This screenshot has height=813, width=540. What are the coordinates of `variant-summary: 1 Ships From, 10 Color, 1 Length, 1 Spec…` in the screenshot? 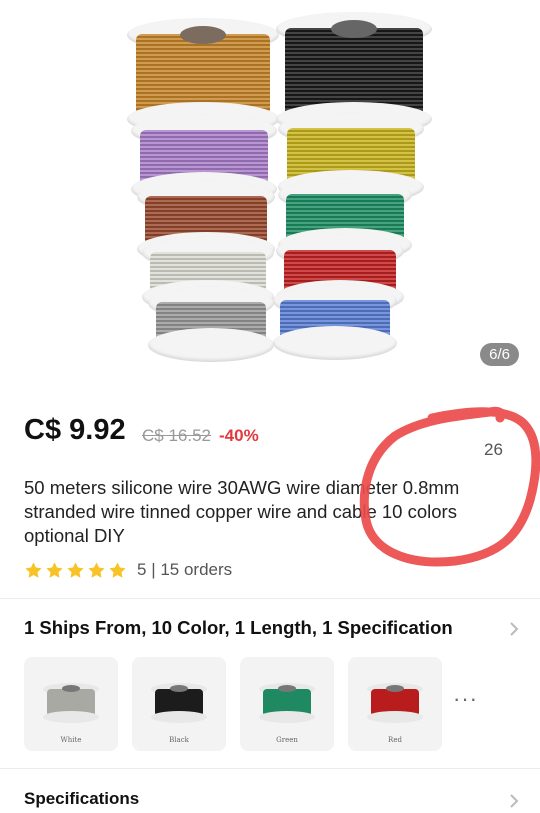 It's located at (238, 627).